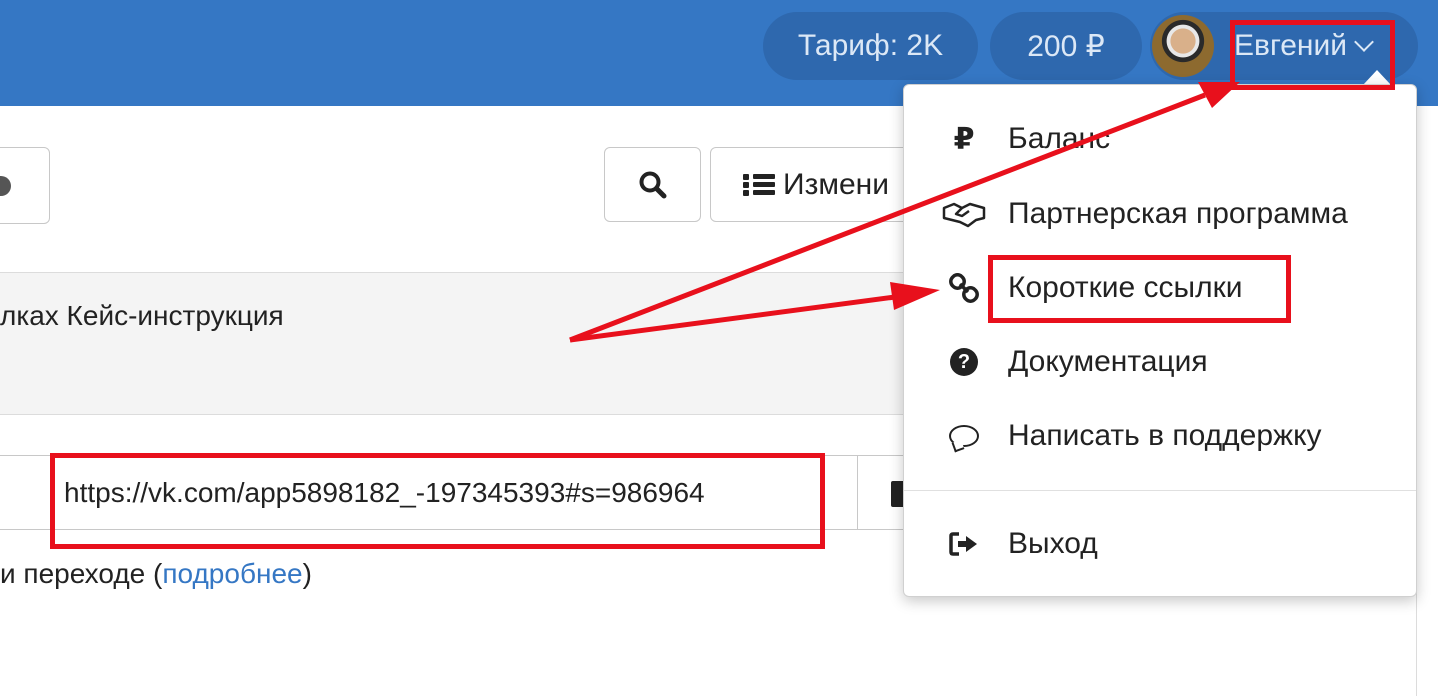 The height and width of the screenshot is (696, 1438). I want to click on balance-label: 200 ₽, so click(1066, 46).